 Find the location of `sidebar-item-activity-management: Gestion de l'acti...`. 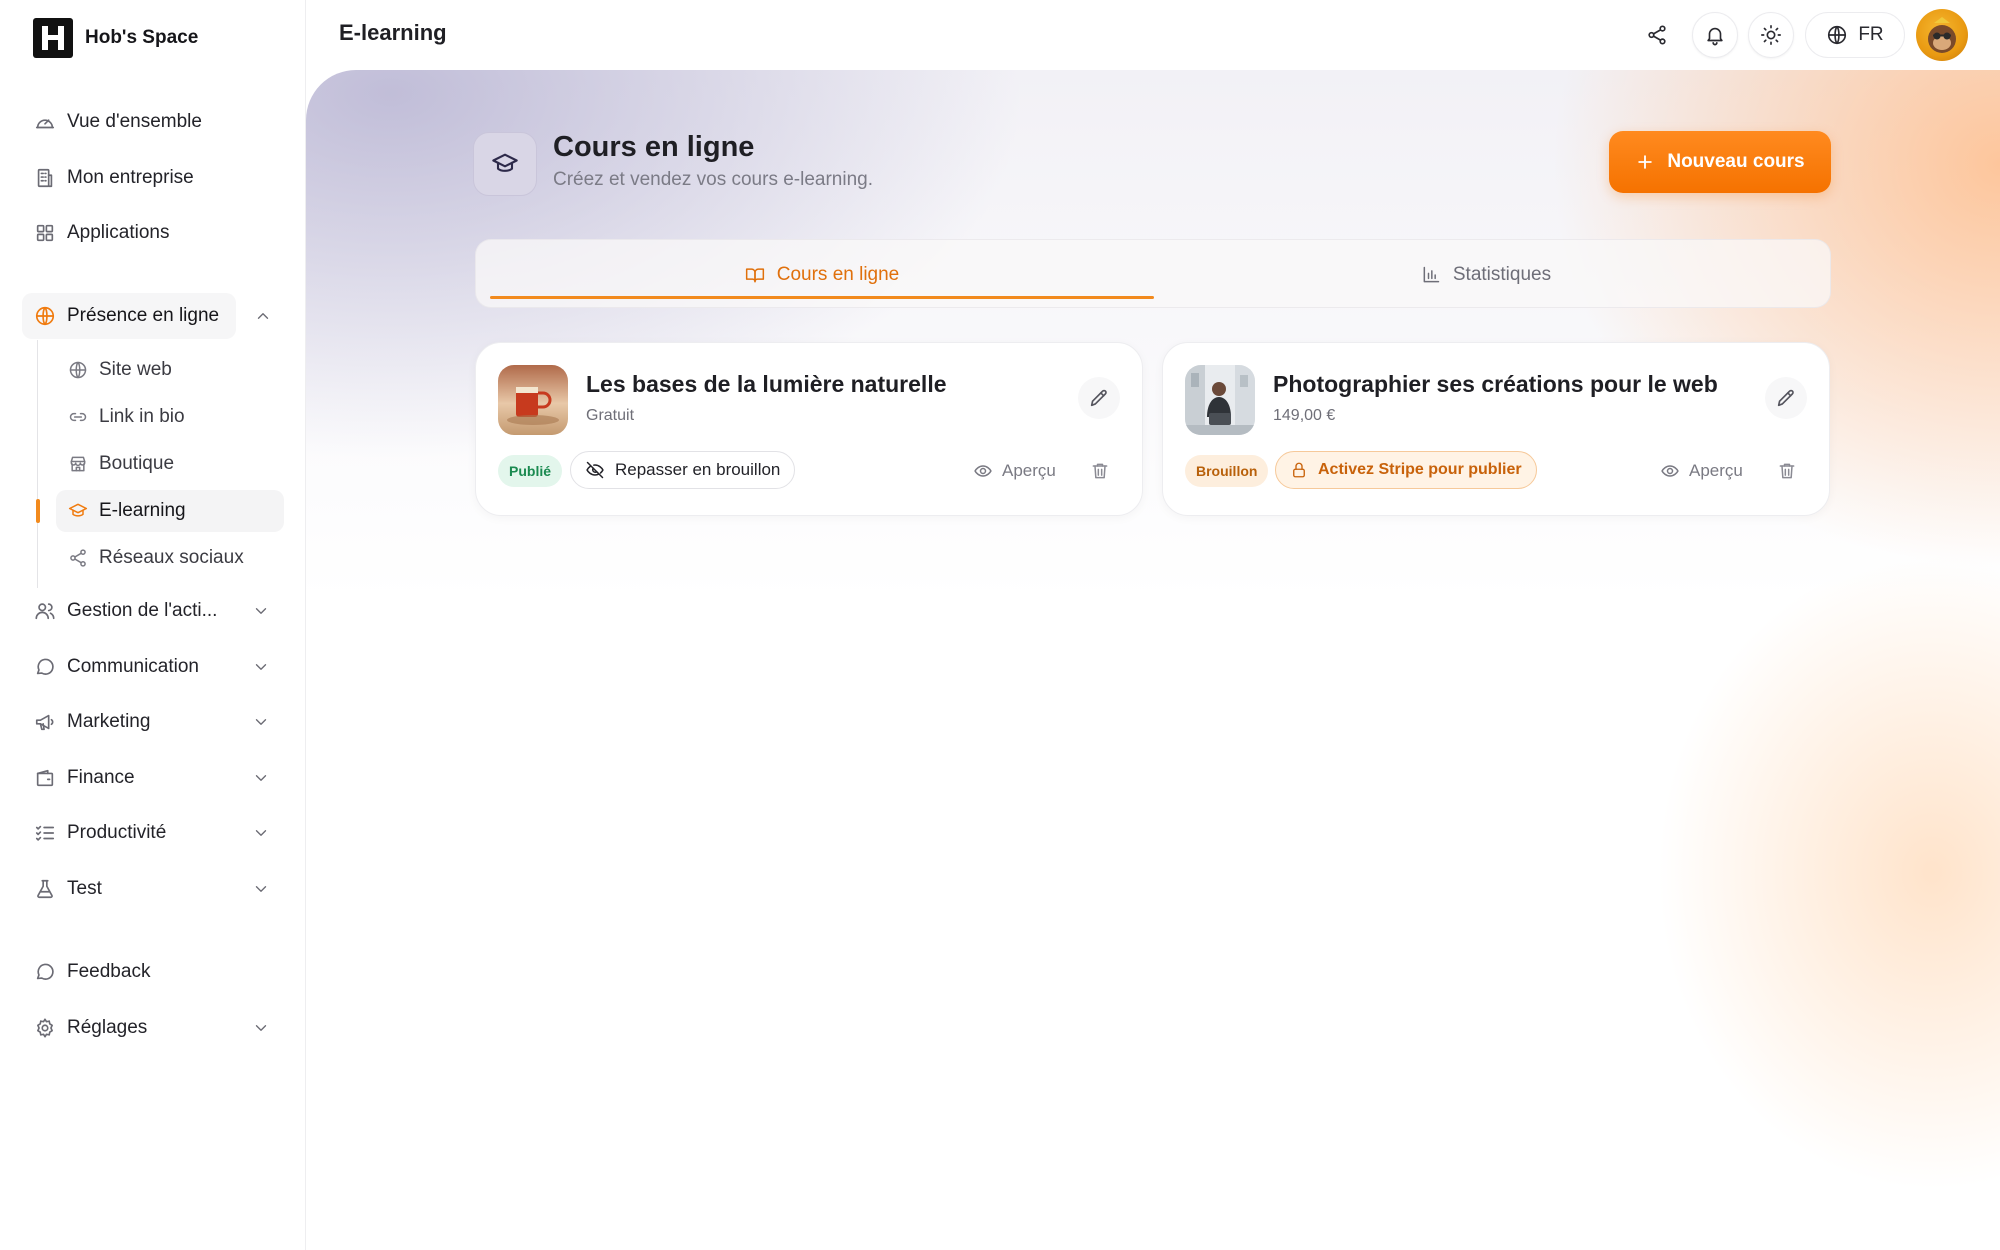

sidebar-item-activity-management: Gestion de l'acti... is located at coordinates (153, 611).